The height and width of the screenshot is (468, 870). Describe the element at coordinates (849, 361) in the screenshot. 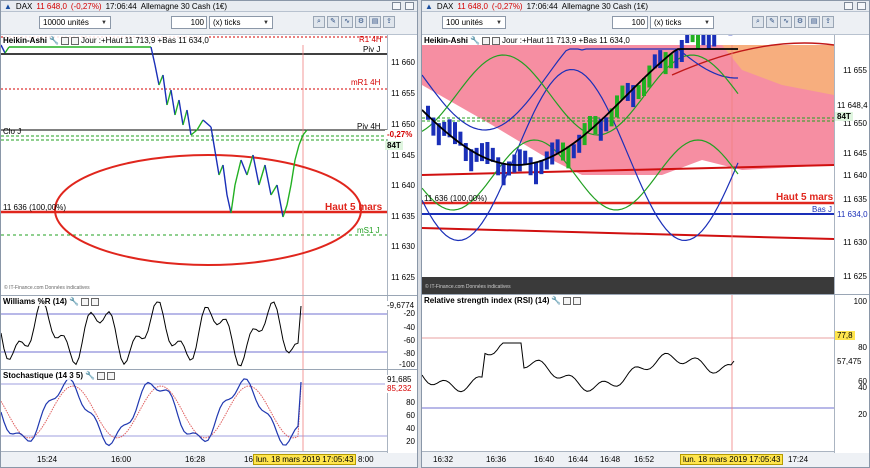

I see `rsi-value-tag: 57,475` at that location.